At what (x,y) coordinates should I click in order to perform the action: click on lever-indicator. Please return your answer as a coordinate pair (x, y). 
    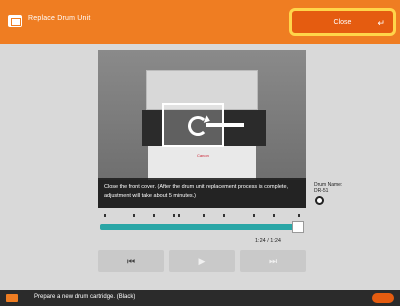
    Looking at the image, I should click on (225, 125).